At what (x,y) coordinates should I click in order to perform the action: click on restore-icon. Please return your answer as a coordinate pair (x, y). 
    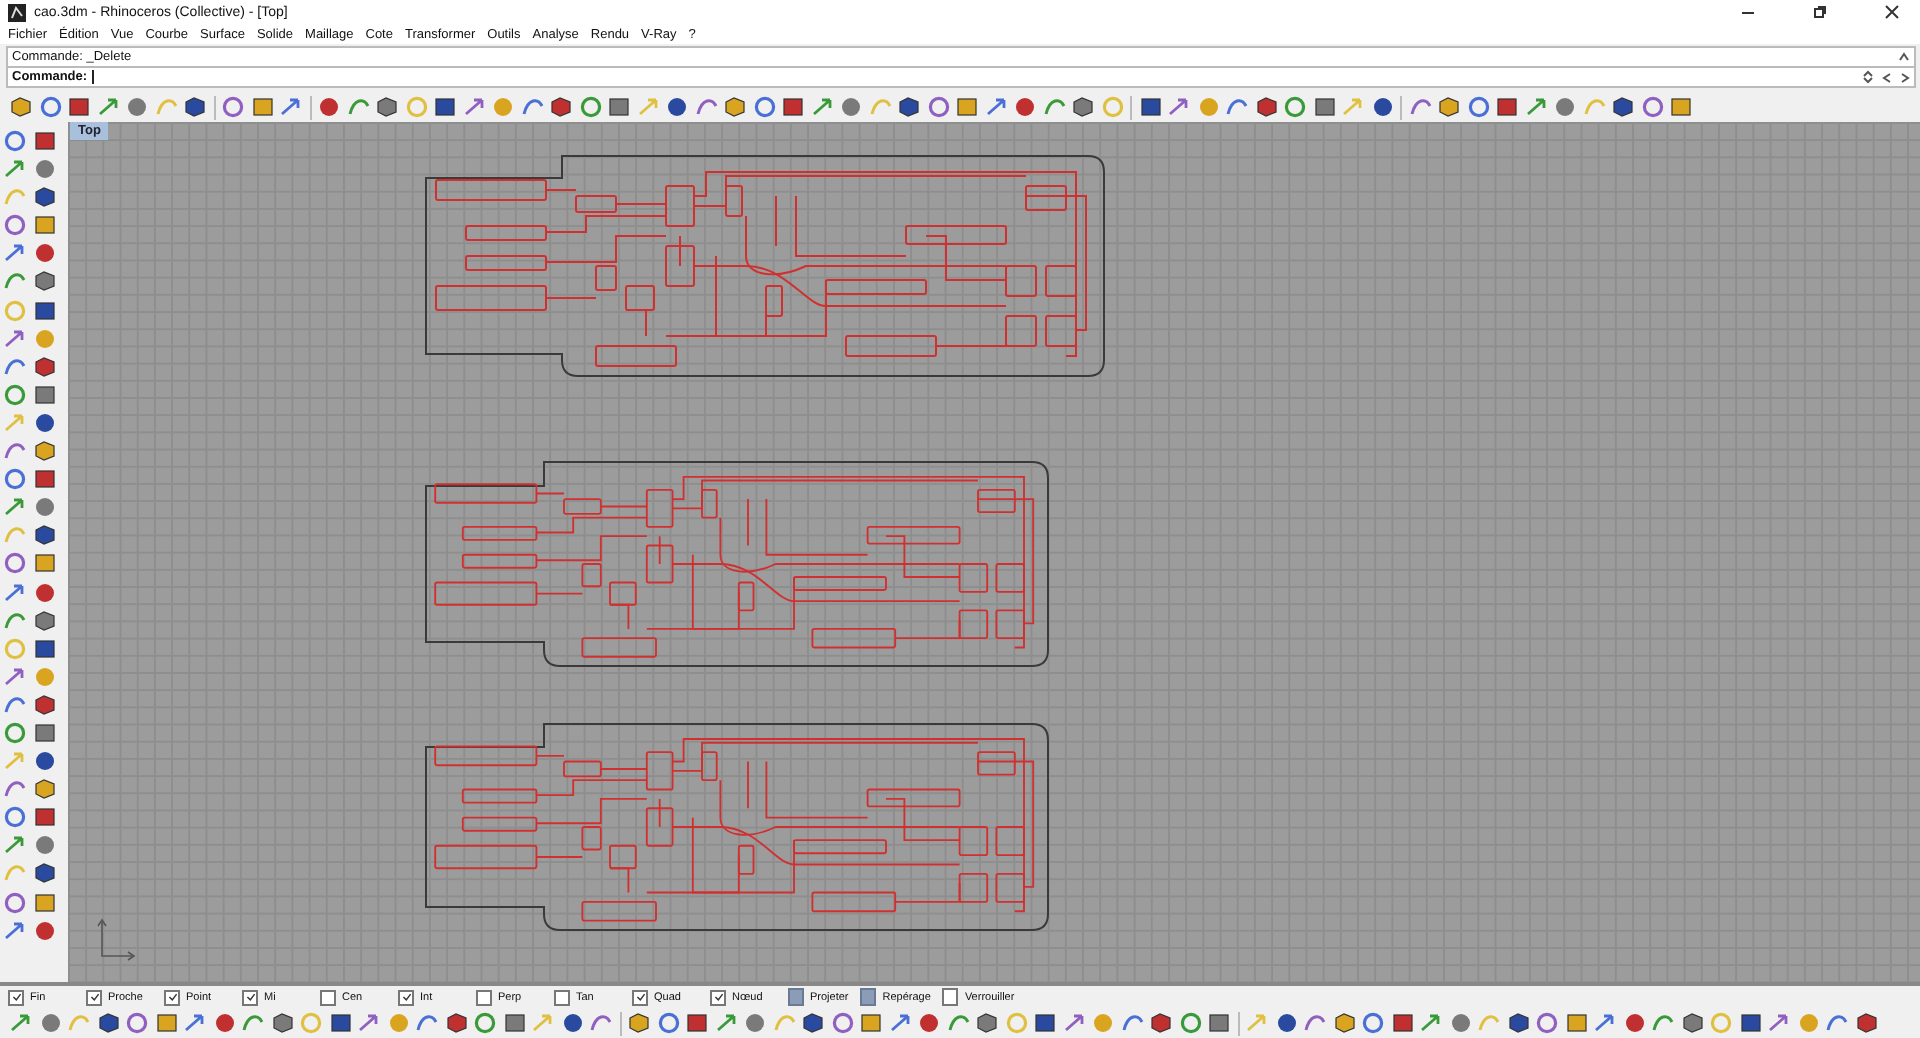
    Looking at the image, I should click on (1820, 12).